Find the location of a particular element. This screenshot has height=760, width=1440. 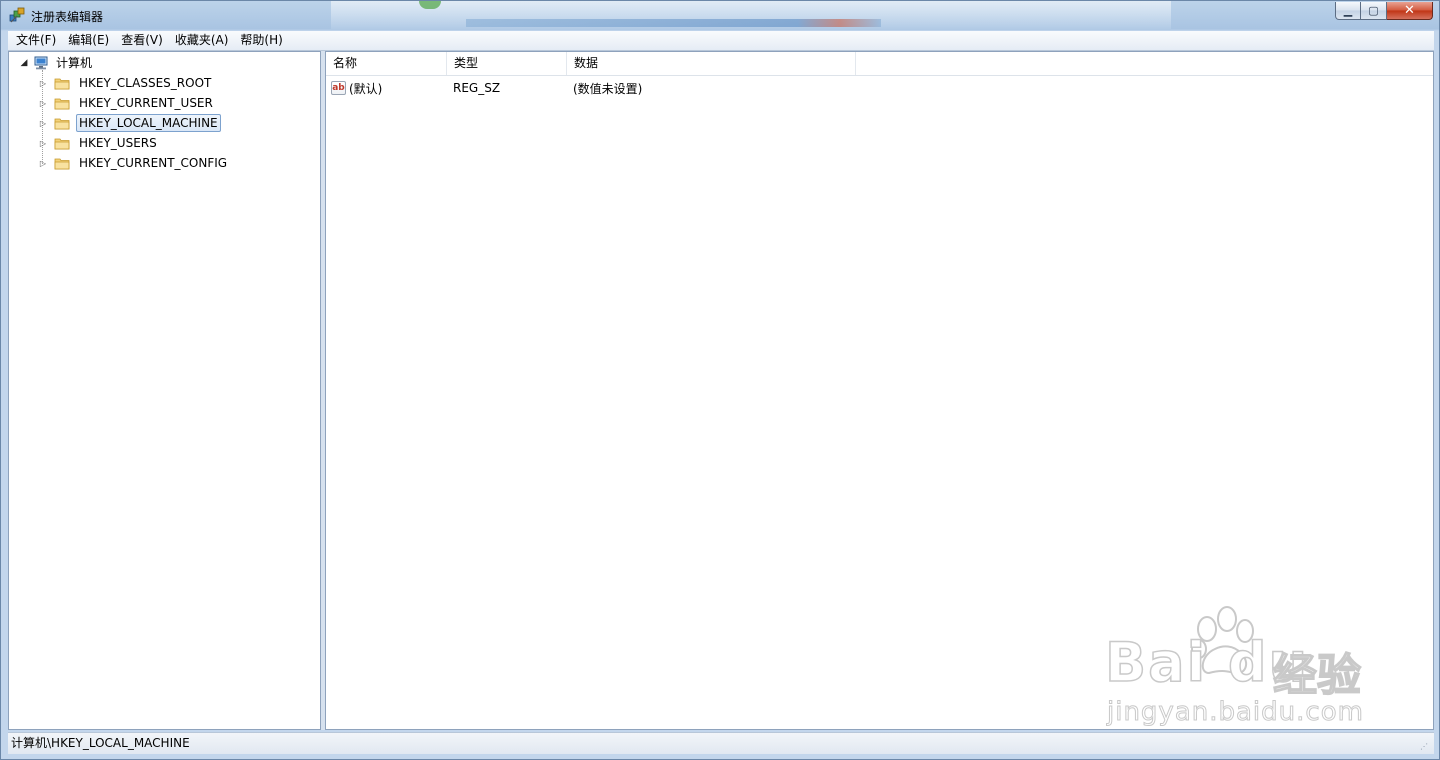

tree-label-key: HKEY_USERS is located at coordinates (118, 143).